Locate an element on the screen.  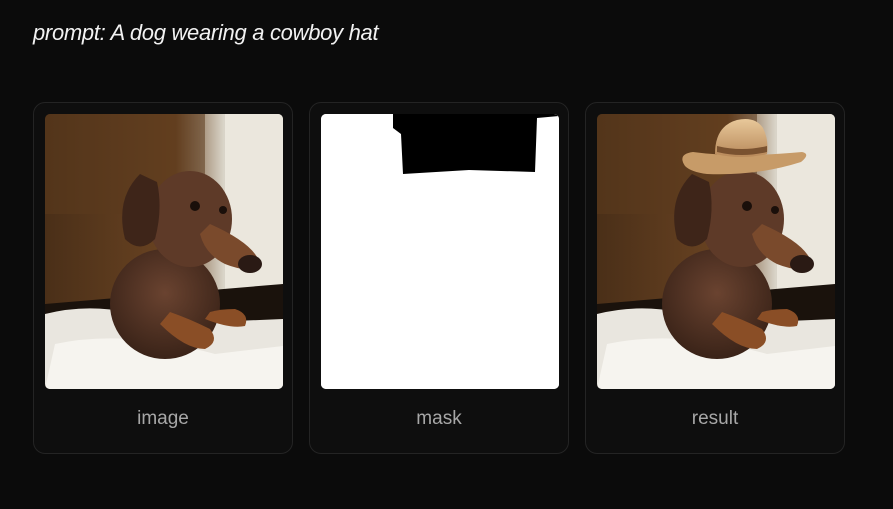
result-photo is located at coordinates (716, 251).